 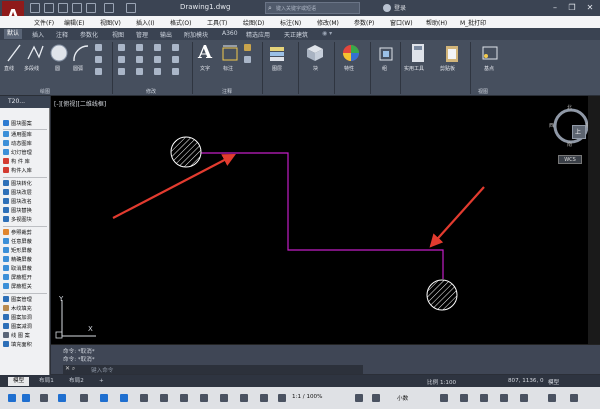 I want to click on compass-west: 西, so click(x=552, y=126).